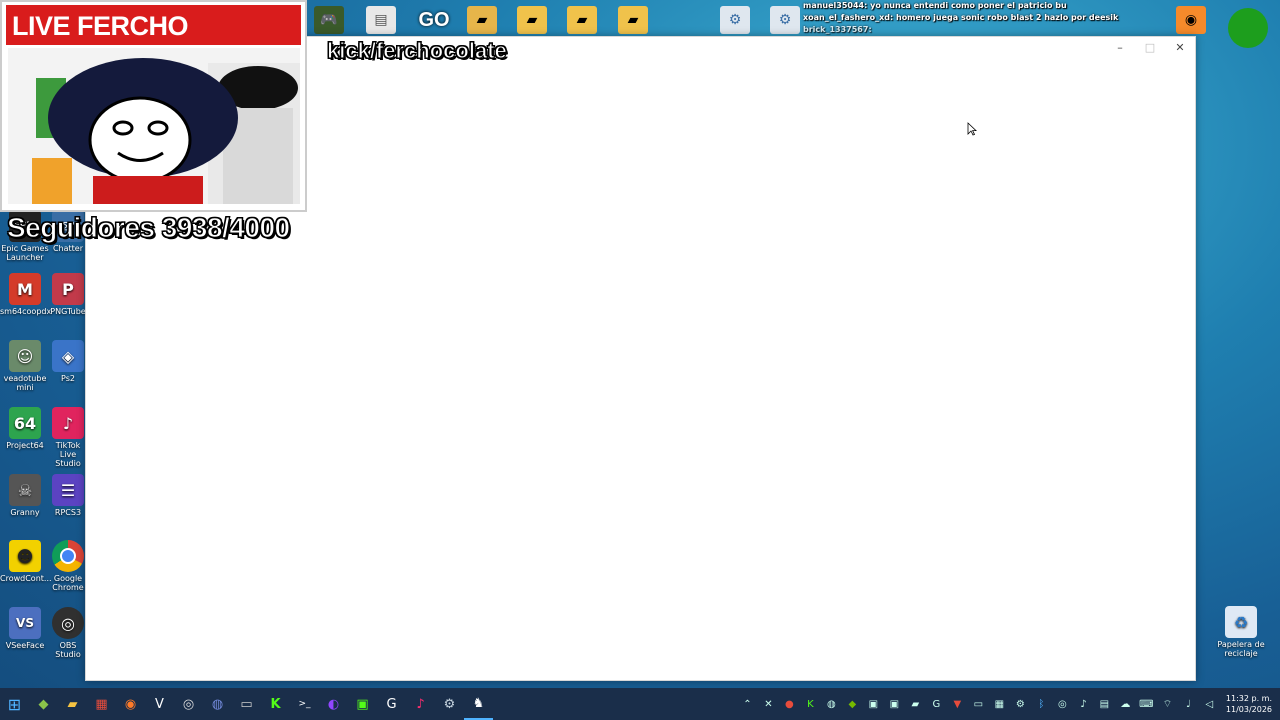 The height and width of the screenshot is (720, 1280). Describe the element at coordinates (68, 490) in the screenshot. I see `rpcs3-icon: ☰` at that location.